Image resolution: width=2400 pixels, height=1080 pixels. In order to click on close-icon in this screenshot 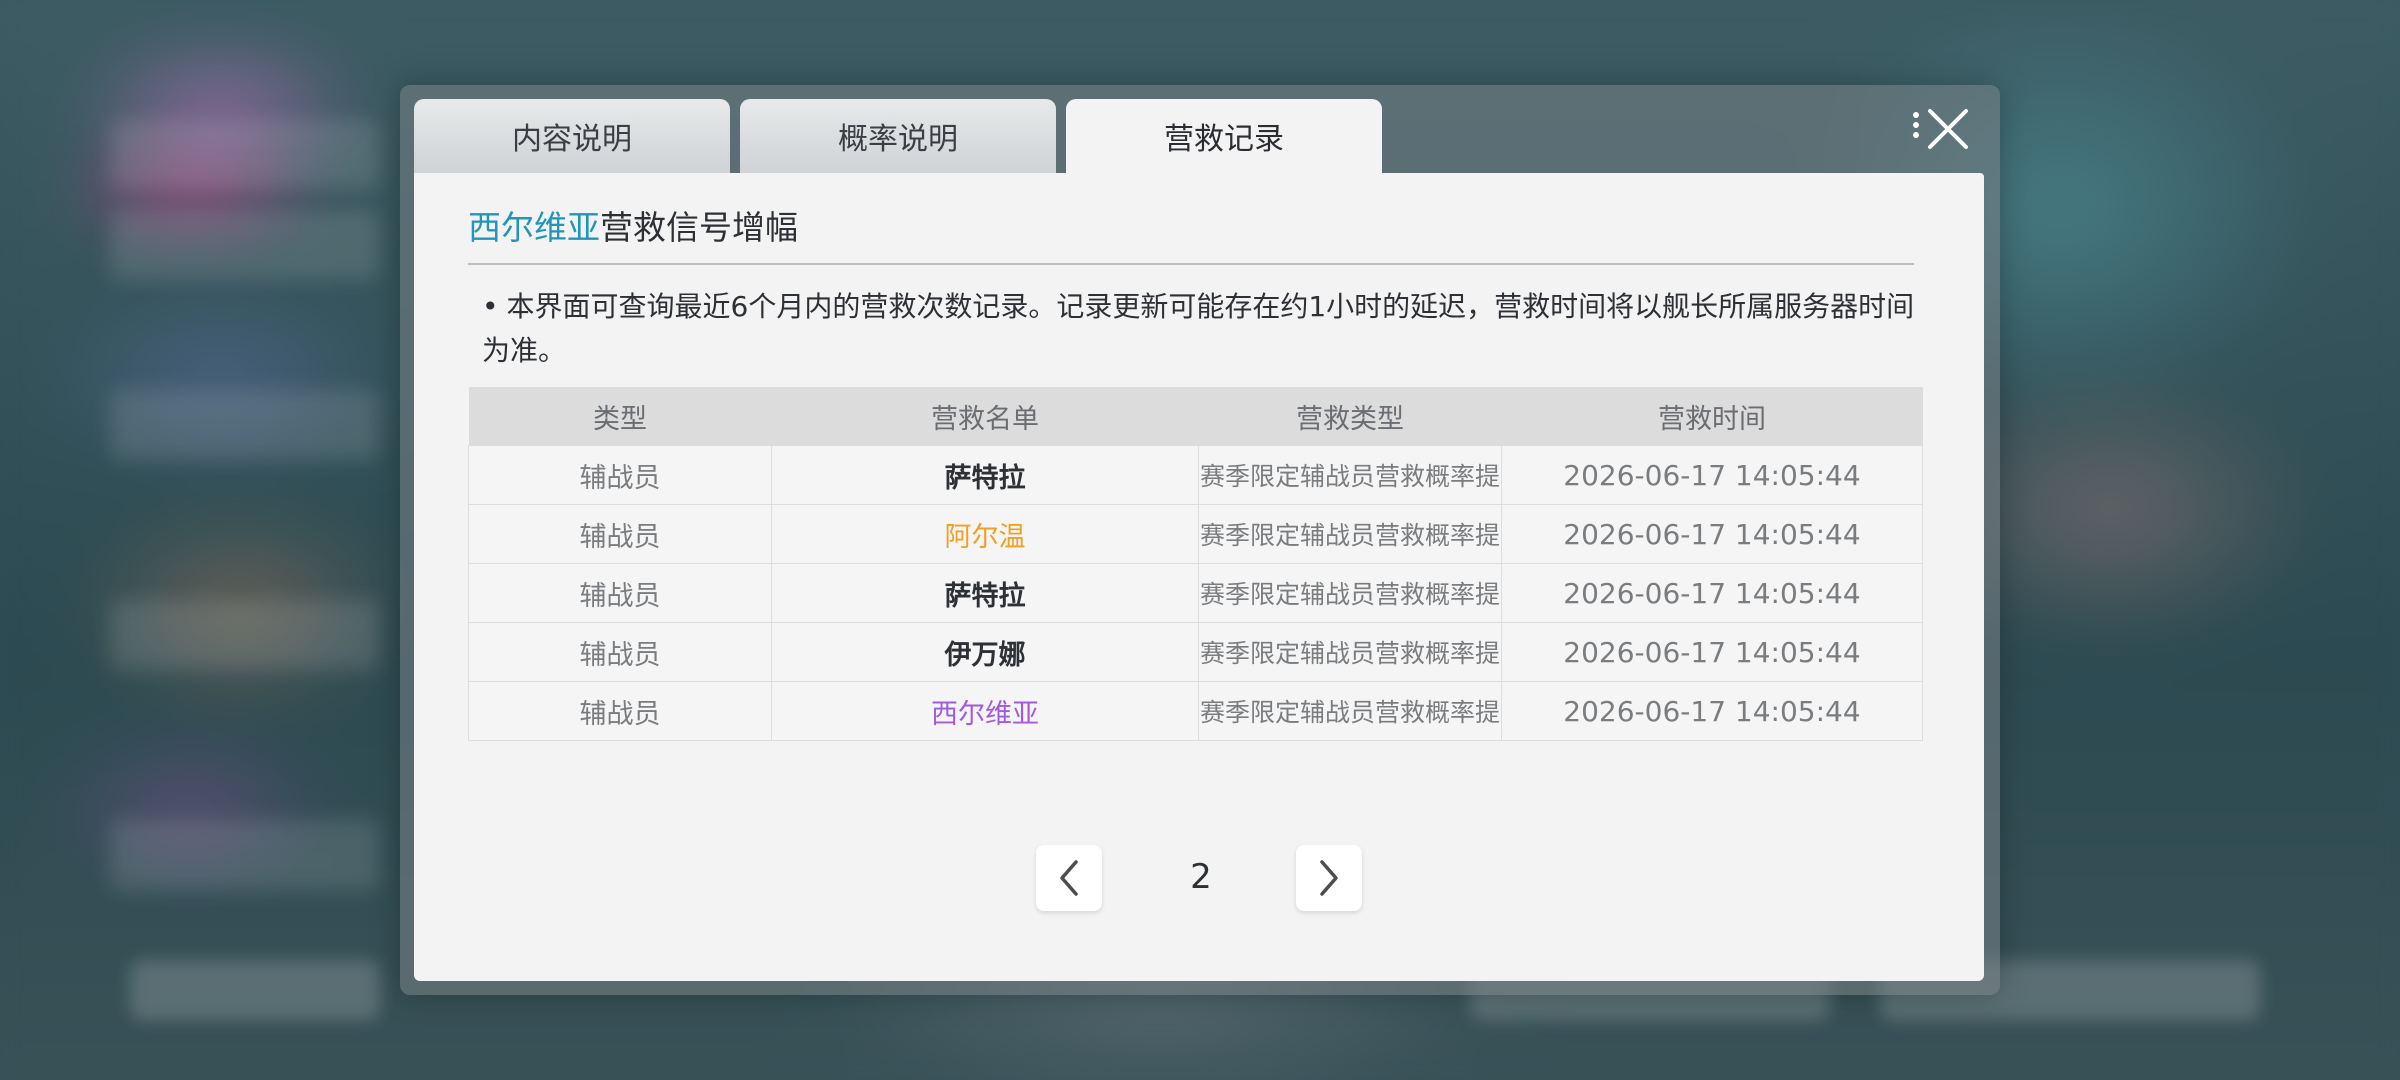, I will do `click(1940, 129)`.